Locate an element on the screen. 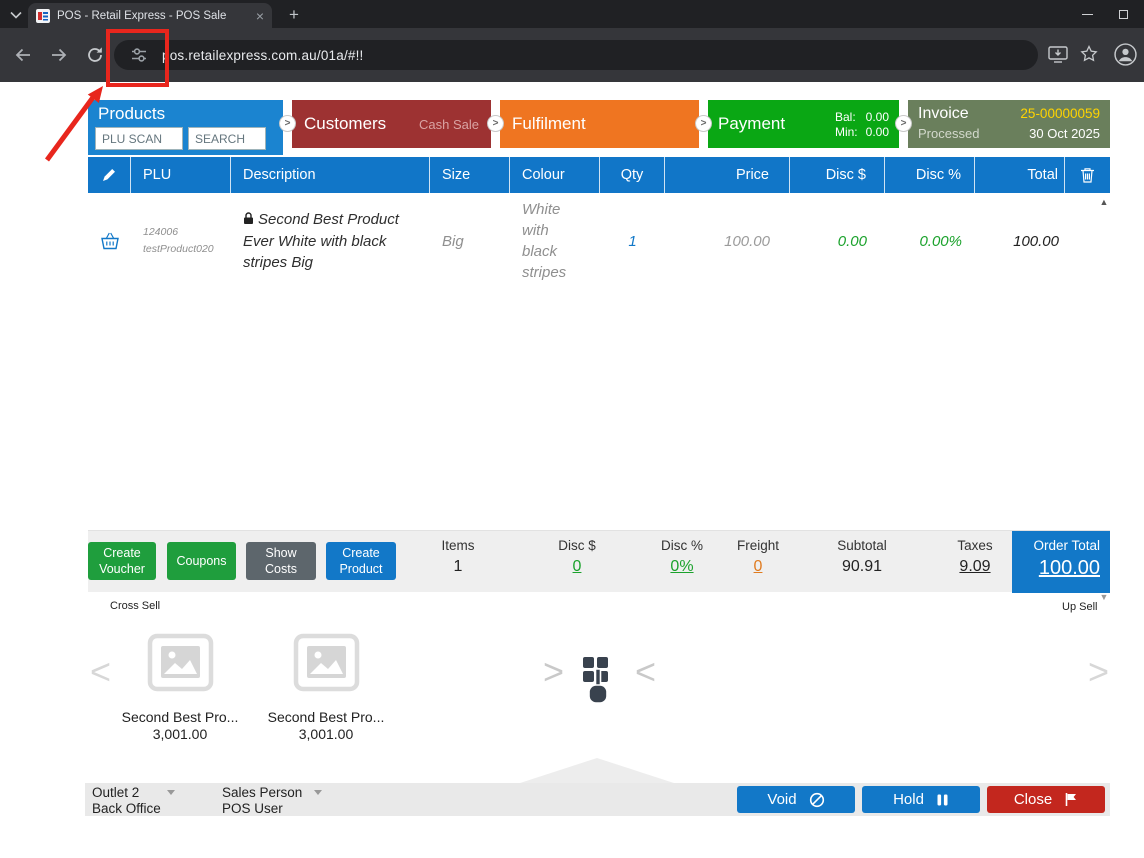 The image size is (1144, 858). bookmark-button is located at coordinates (1089, 56).